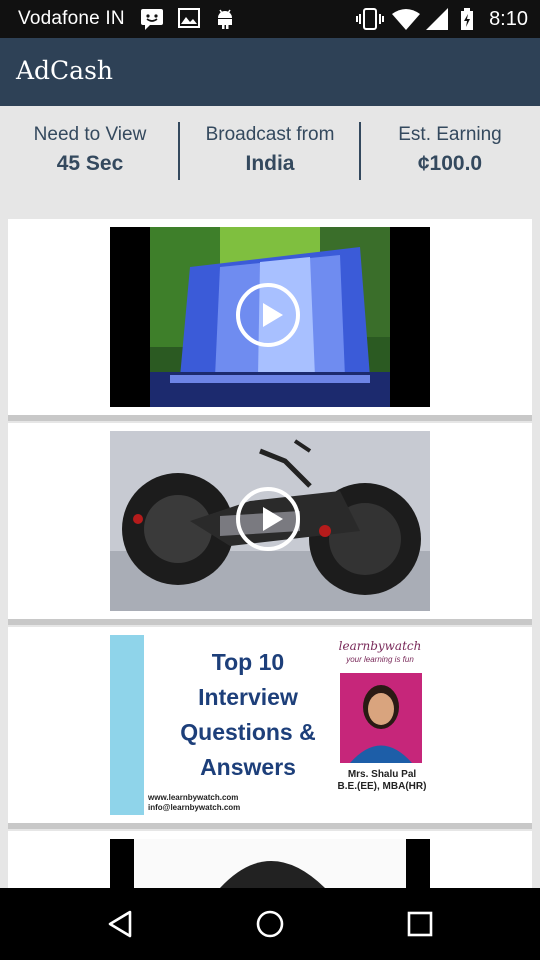 The height and width of the screenshot is (960, 540). Describe the element at coordinates (382, 774) in the screenshot. I see `presenter-name: Mrs. Shalu Pal` at that location.